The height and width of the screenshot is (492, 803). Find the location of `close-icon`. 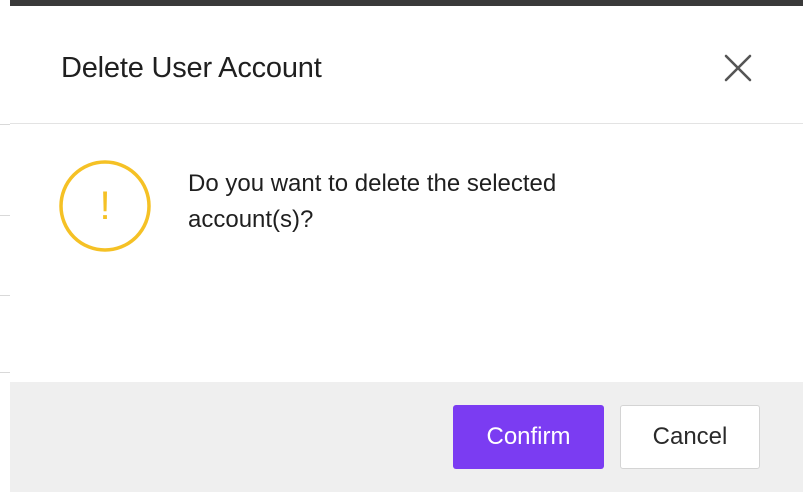

close-icon is located at coordinates (738, 68).